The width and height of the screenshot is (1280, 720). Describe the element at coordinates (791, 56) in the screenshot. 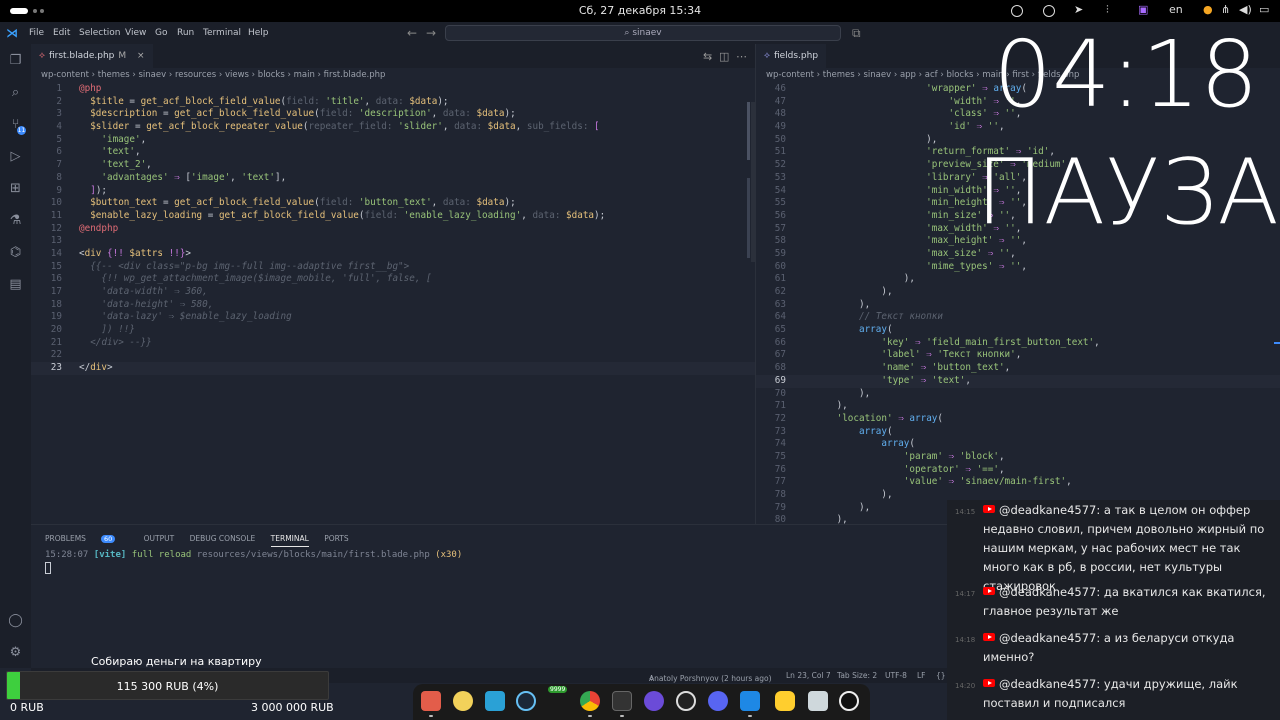

I see `tab-fields-php: ⟡ fields.php` at that location.